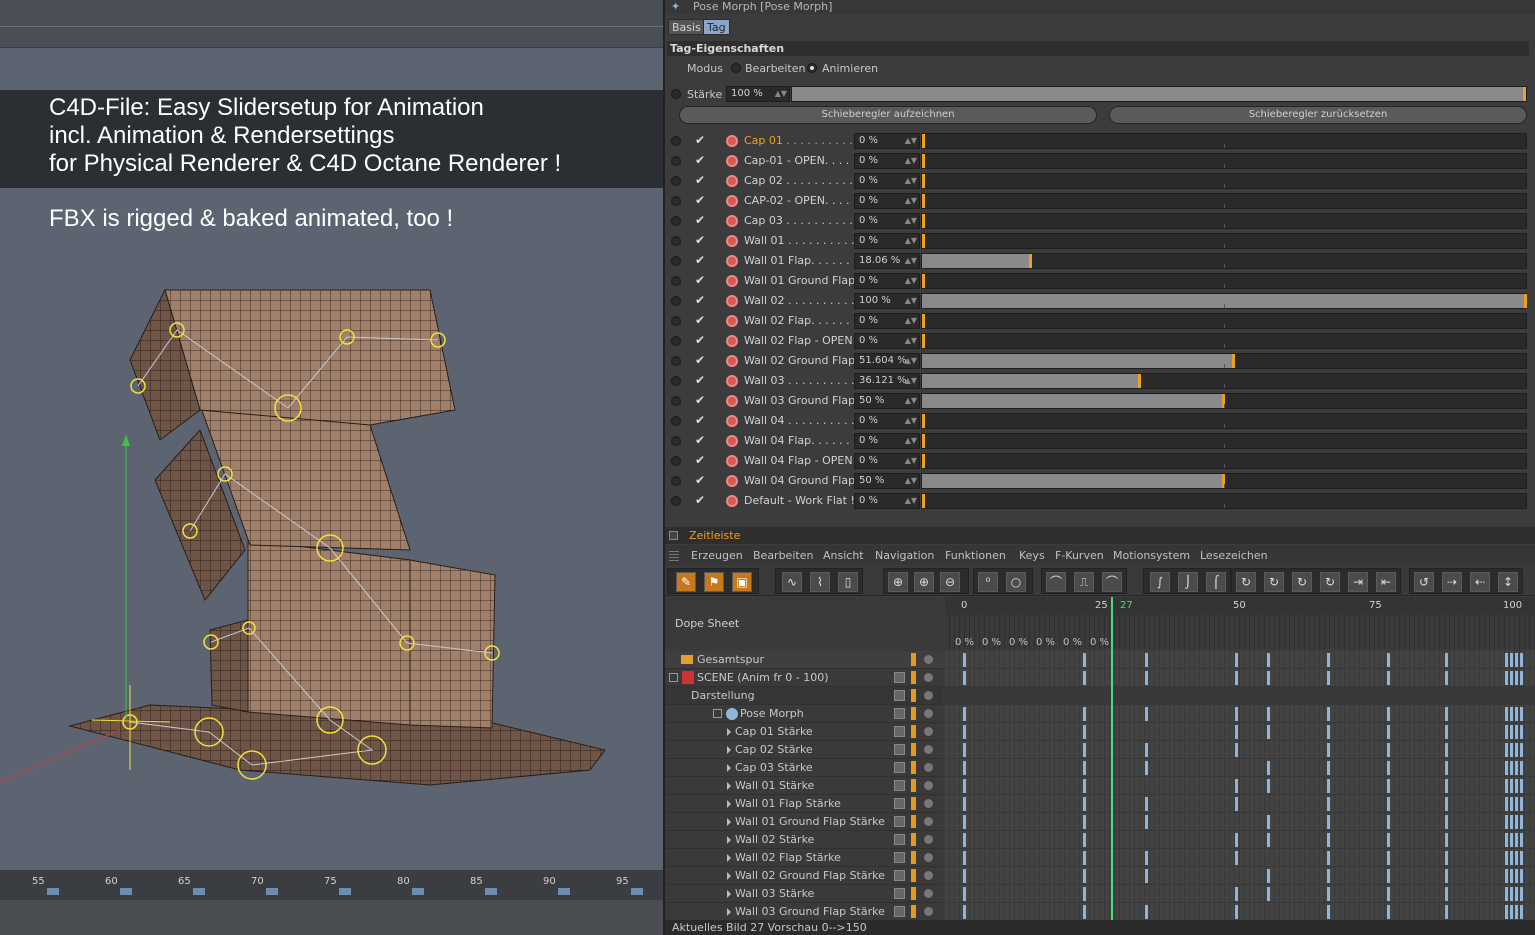 The image size is (1535, 935). I want to click on frame-ruler: 0 25 27 50 75 100, so click(1240, 606).